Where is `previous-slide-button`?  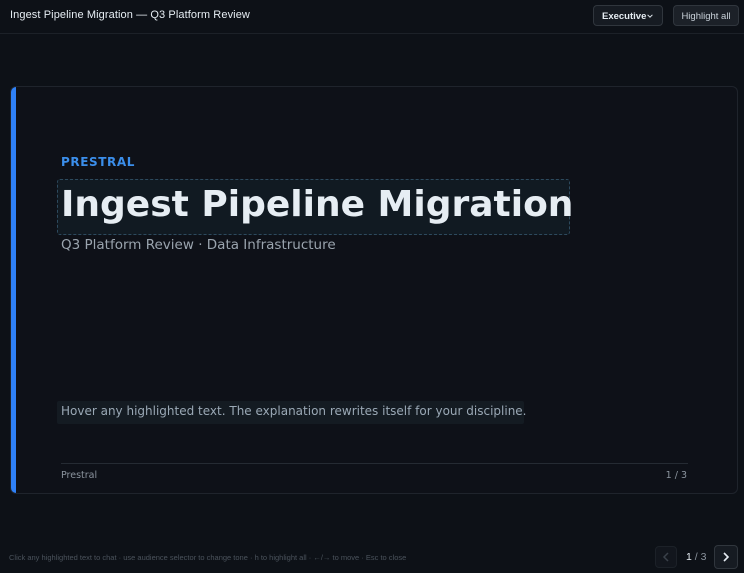 previous-slide-button is located at coordinates (666, 557).